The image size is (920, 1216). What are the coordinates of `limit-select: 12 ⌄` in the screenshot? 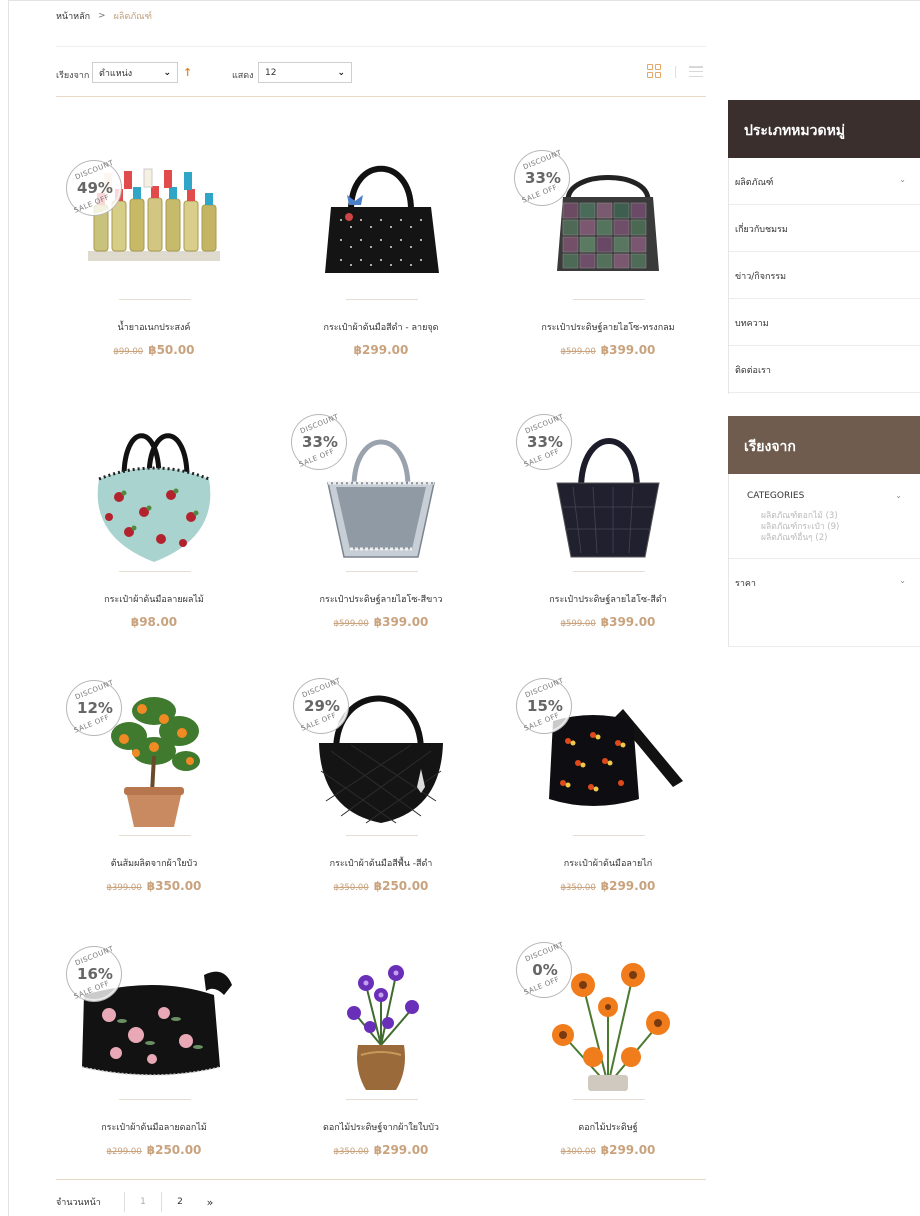 It's located at (305, 72).